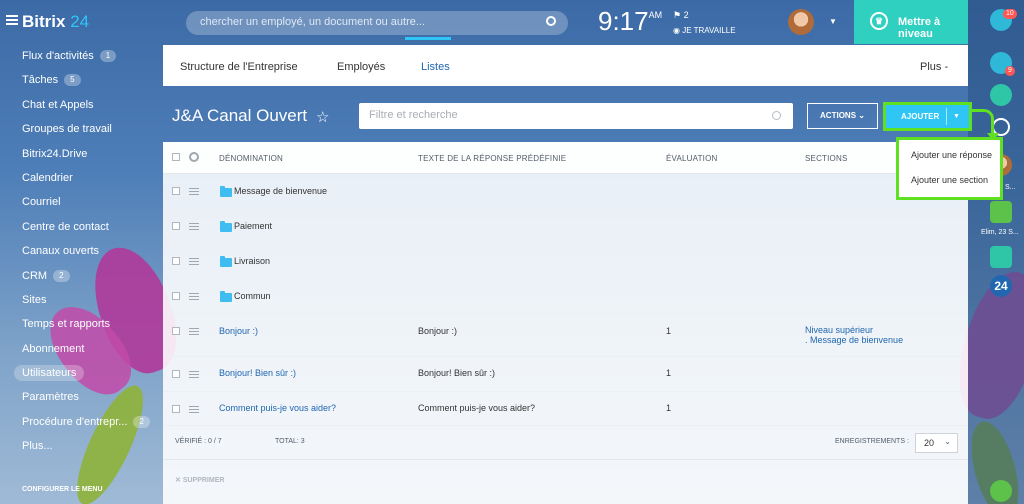  Describe the element at coordinates (108, 56) in the screenshot. I see `count-badge: 1` at that location.